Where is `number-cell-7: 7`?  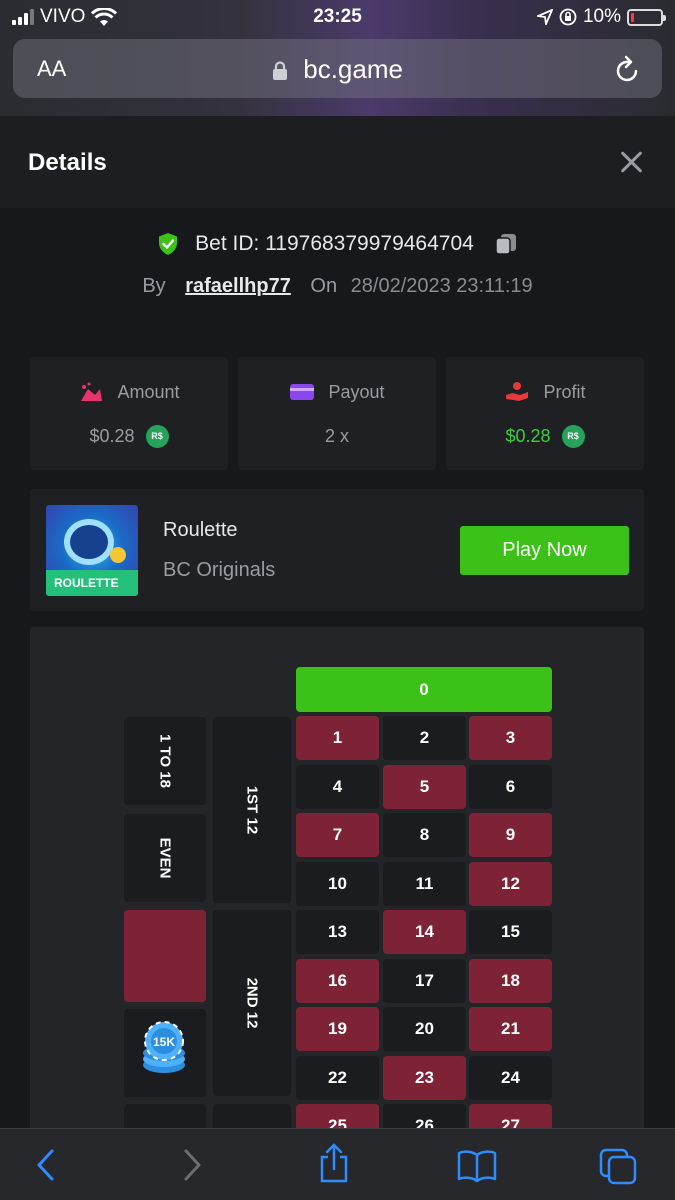 number-cell-7: 7 is located at coordinates (337, 835).